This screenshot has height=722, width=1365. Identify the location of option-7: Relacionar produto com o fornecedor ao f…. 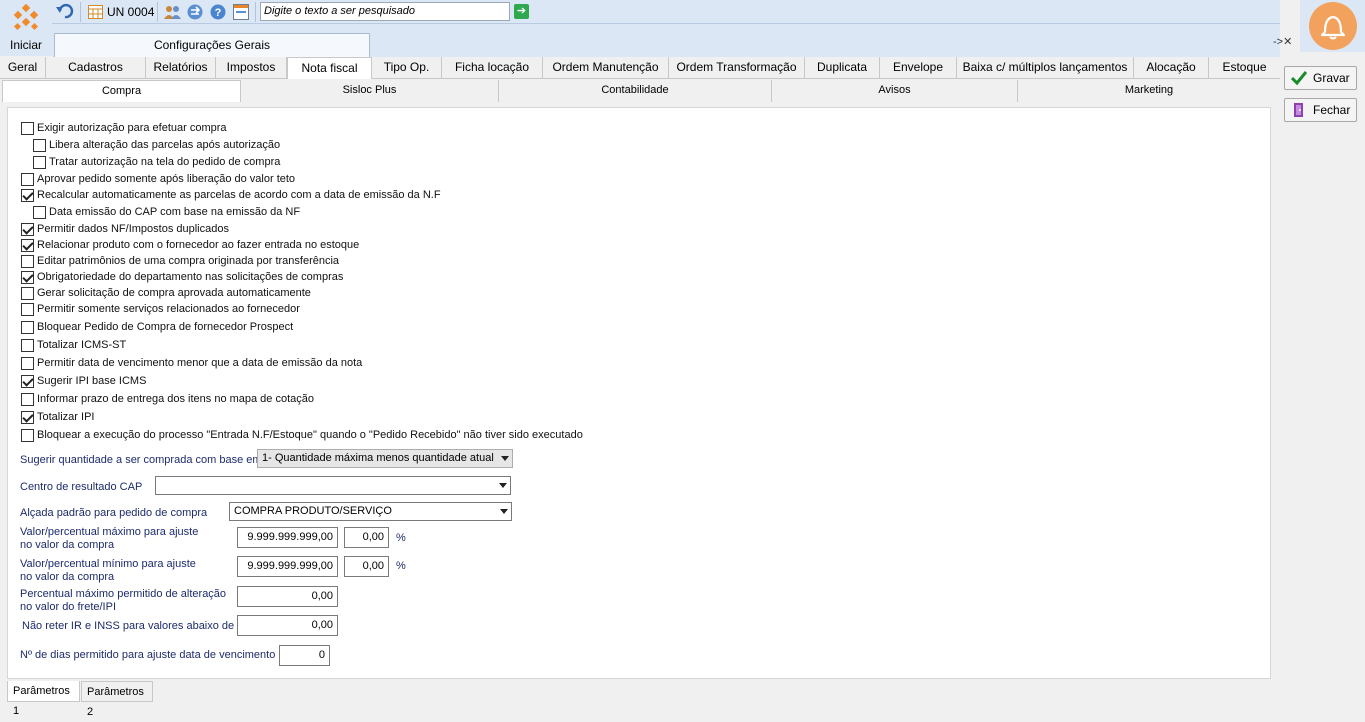
(190, 245).